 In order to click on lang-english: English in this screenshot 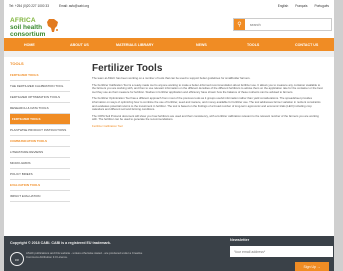, I will do `click(283, 6)`.